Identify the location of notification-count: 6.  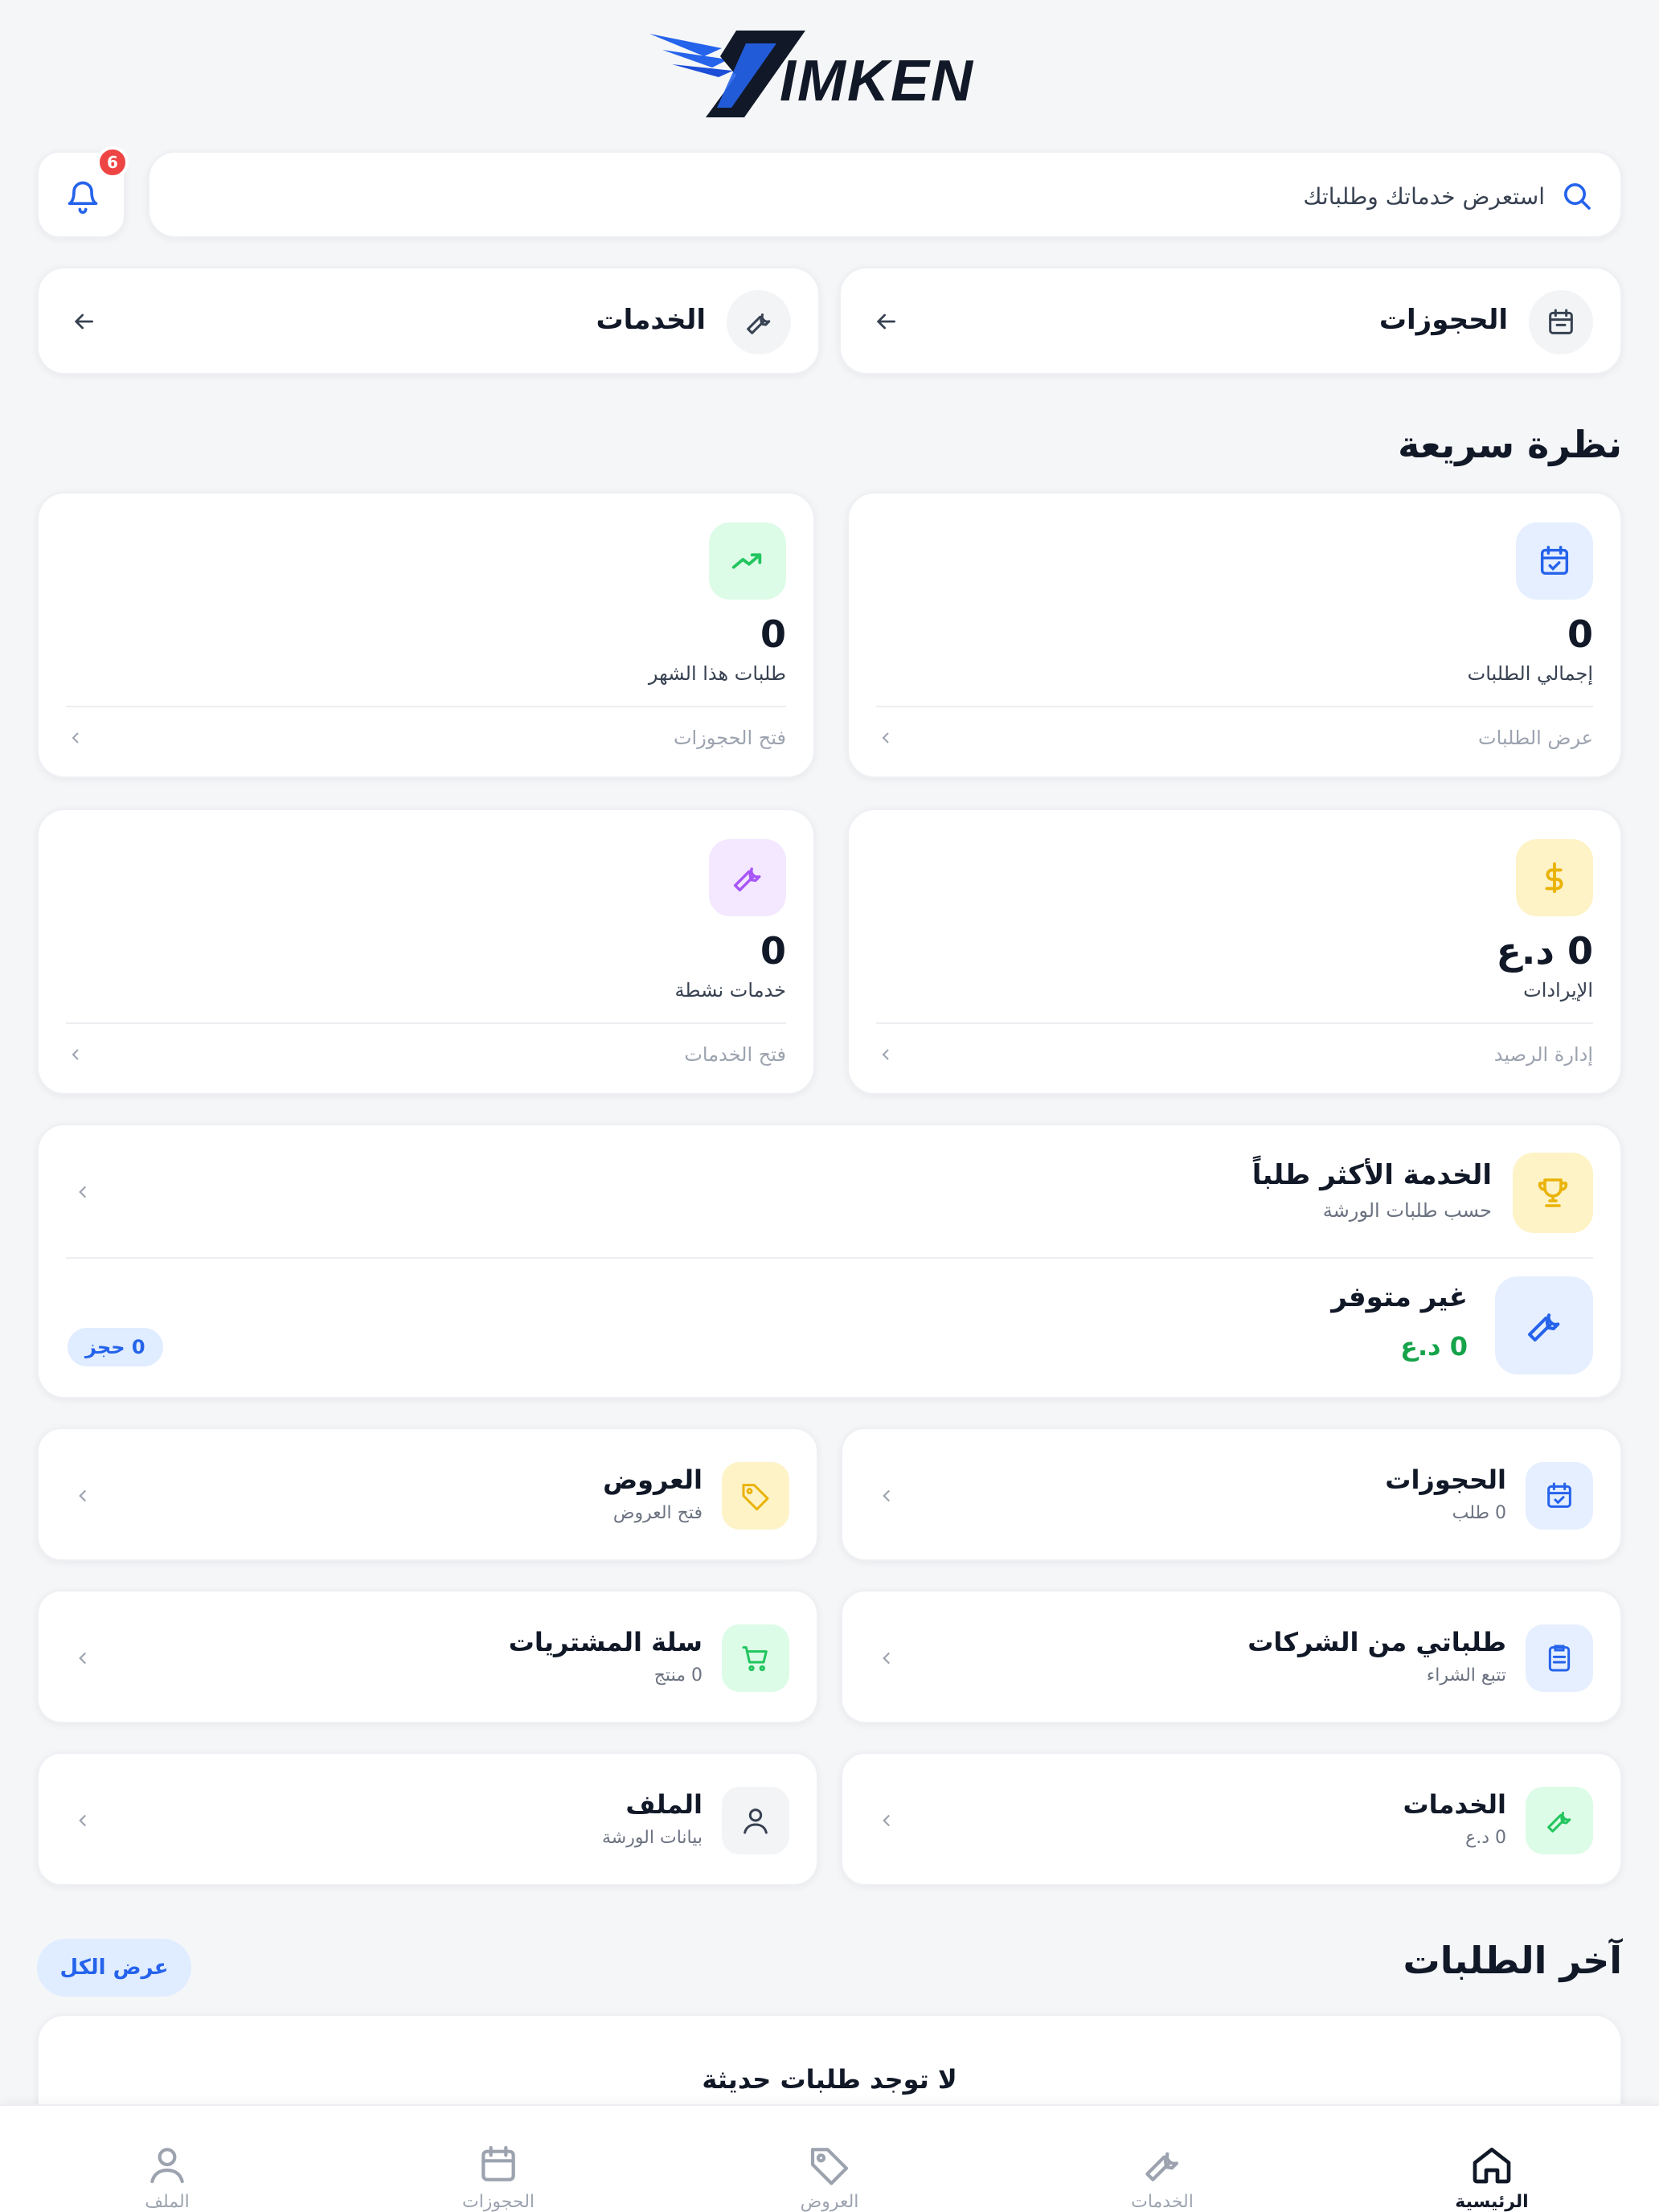
(112, 162).